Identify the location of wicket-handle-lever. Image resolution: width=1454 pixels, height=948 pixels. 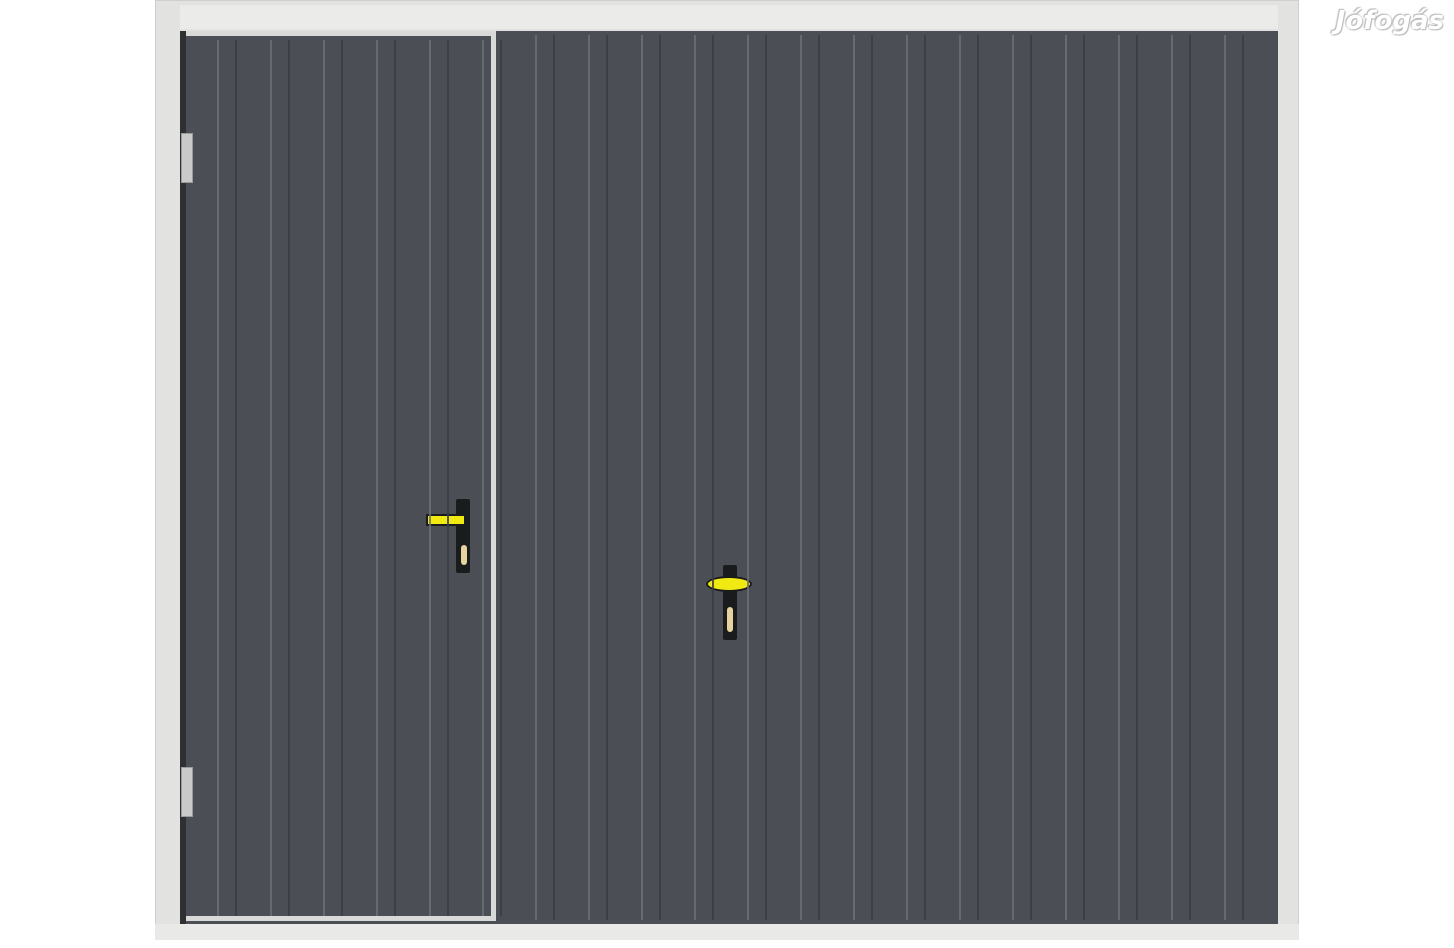
(446, 520).